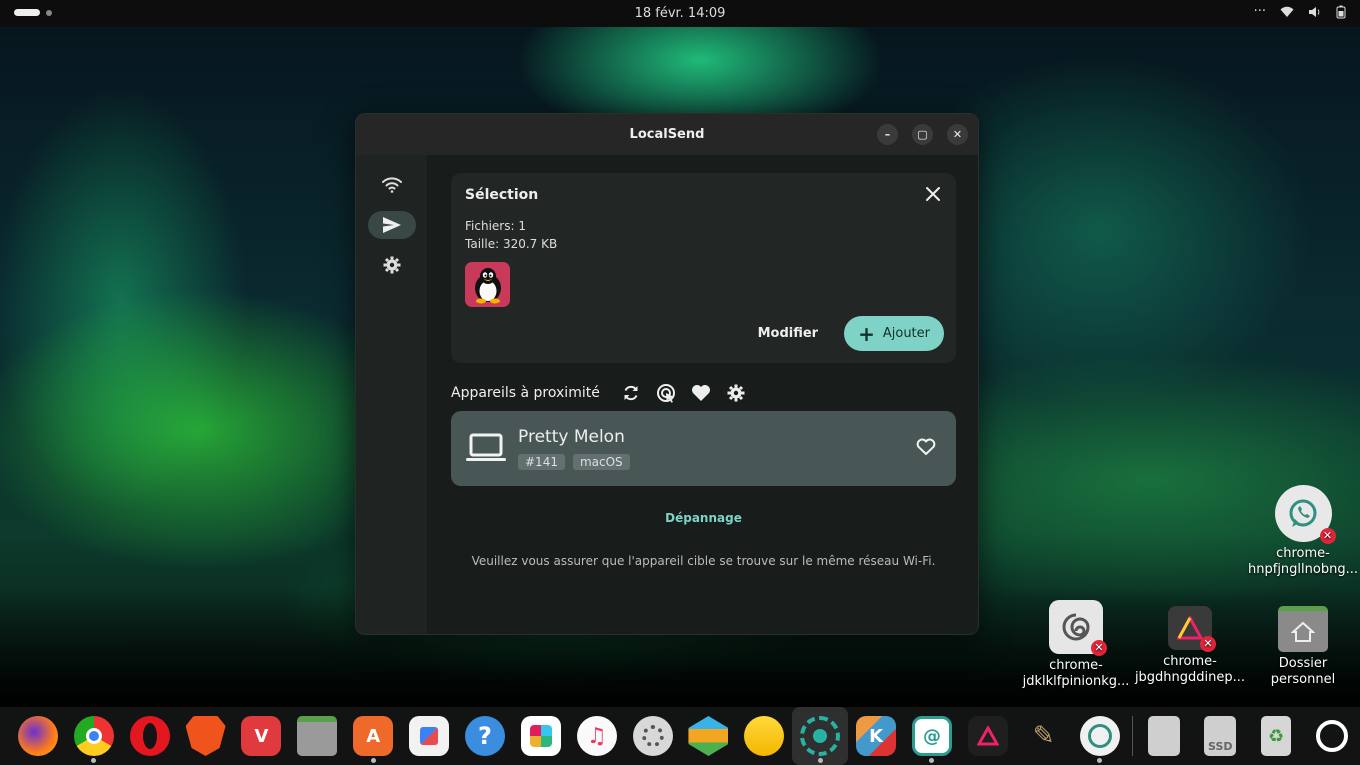  I want to click on add-button-label: Ajouter, so click(906, 333).